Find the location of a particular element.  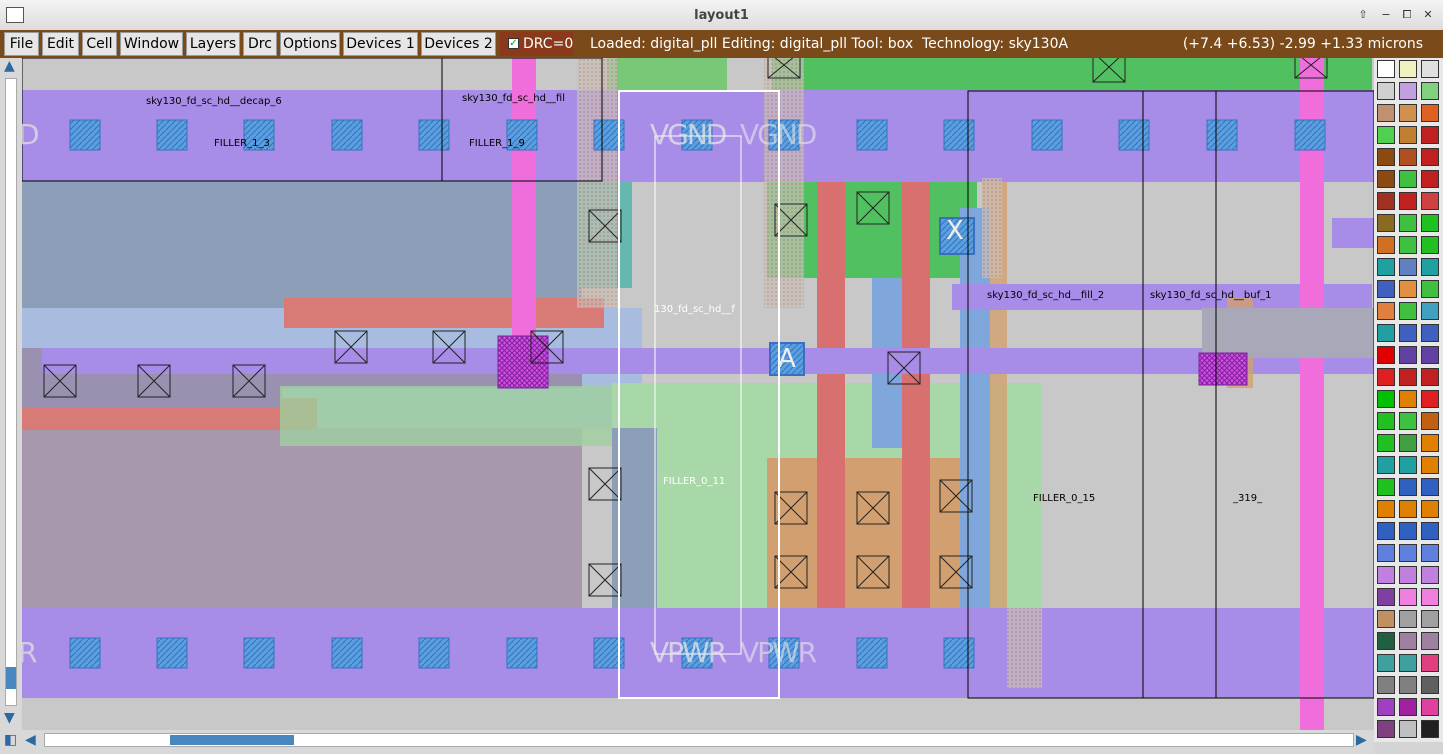

menu-window: Window is located at coordinates (151, 44).